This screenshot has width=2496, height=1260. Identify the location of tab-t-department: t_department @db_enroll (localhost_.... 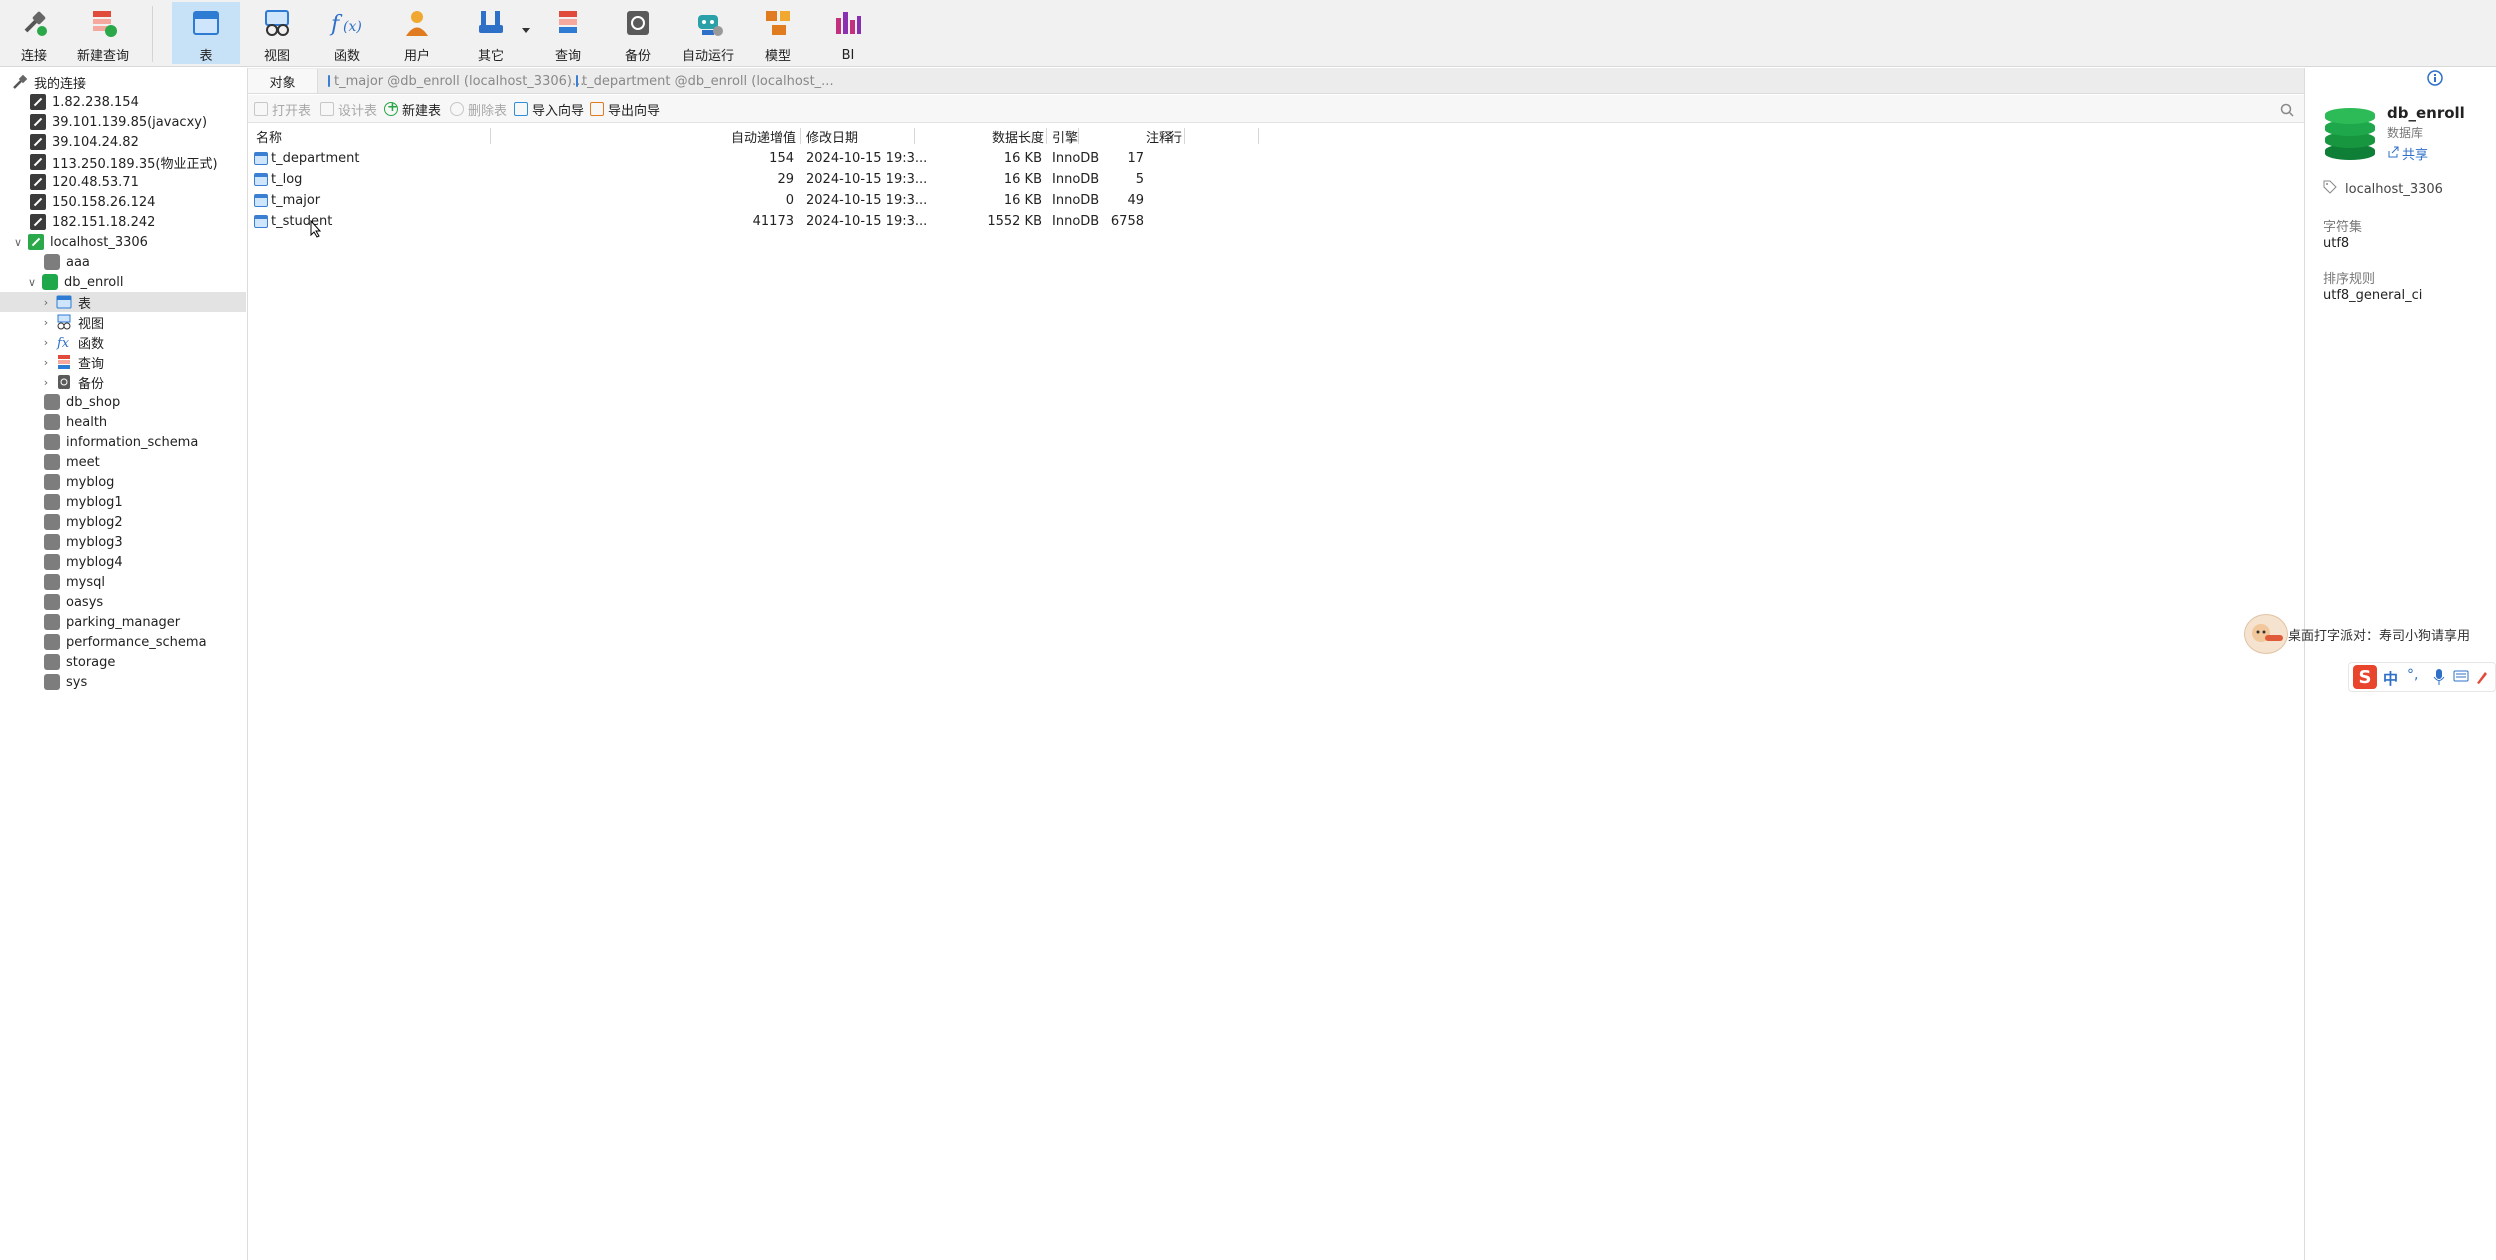
(702, 81).